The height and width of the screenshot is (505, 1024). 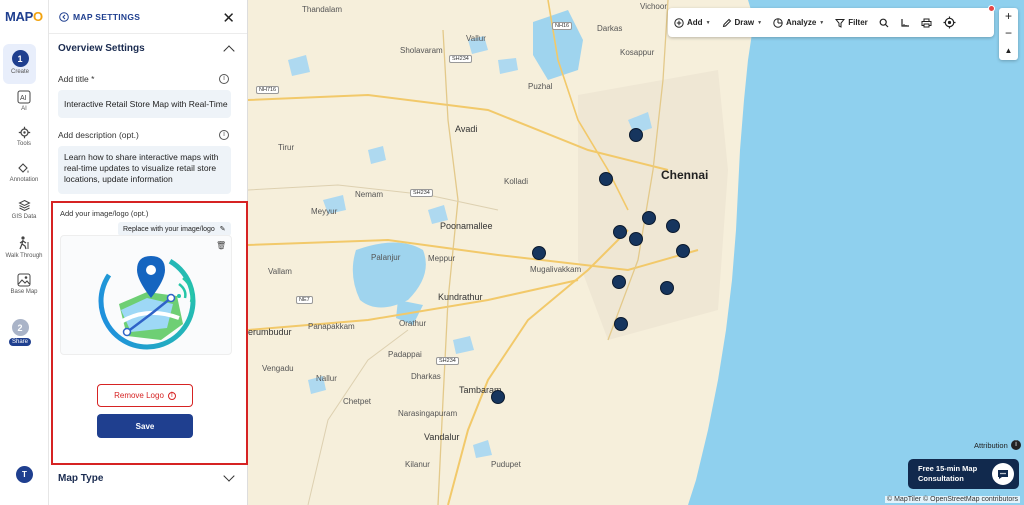 What do you see at coordinates (428, 413) in the screenshot?
I see `map-label-narasingapuram: Narasingapuram` at bounding box center [428, 413].